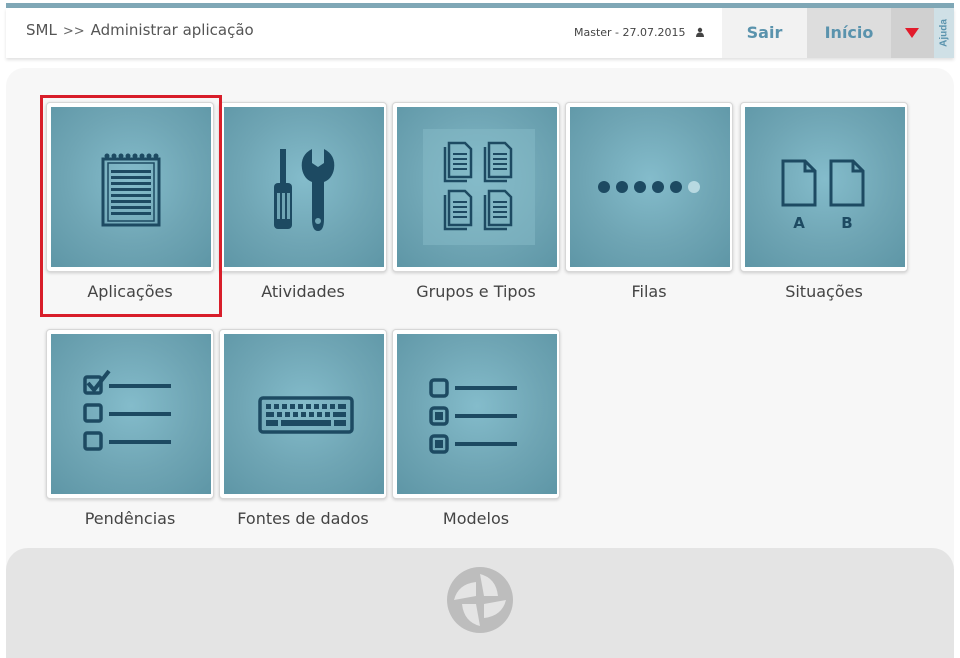  I want to click on tile-situacoes: A B Situações, so click(824, 212).